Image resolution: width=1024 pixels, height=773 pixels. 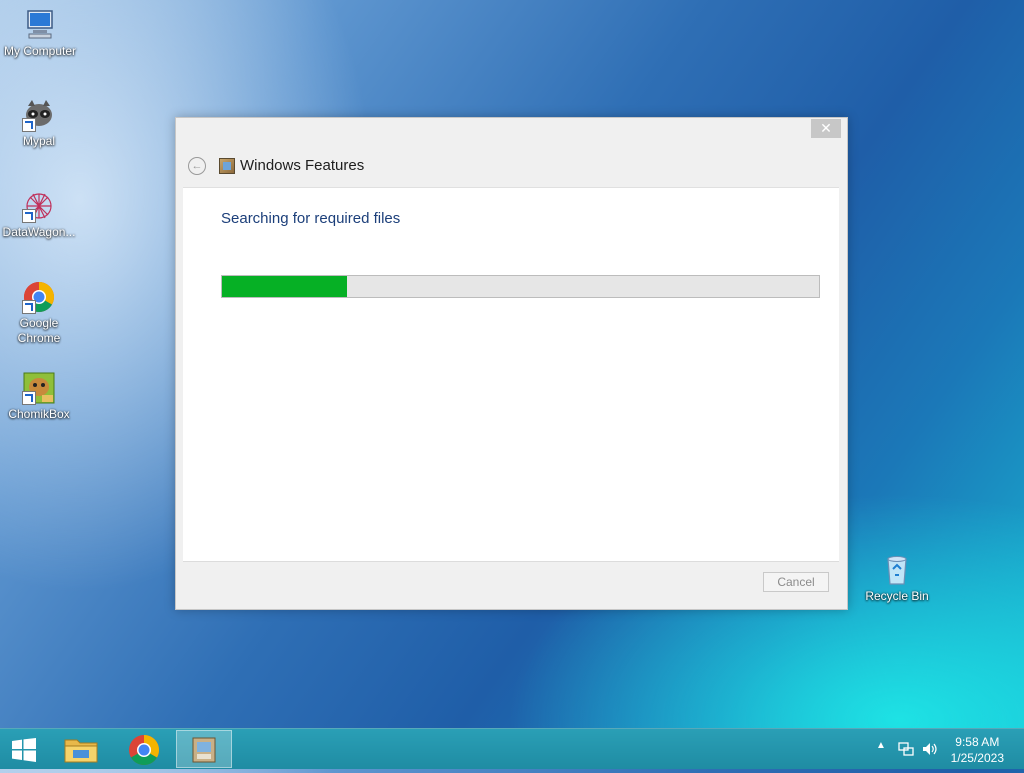 I want to click on back-button: ←, so click(x=197, y=166).